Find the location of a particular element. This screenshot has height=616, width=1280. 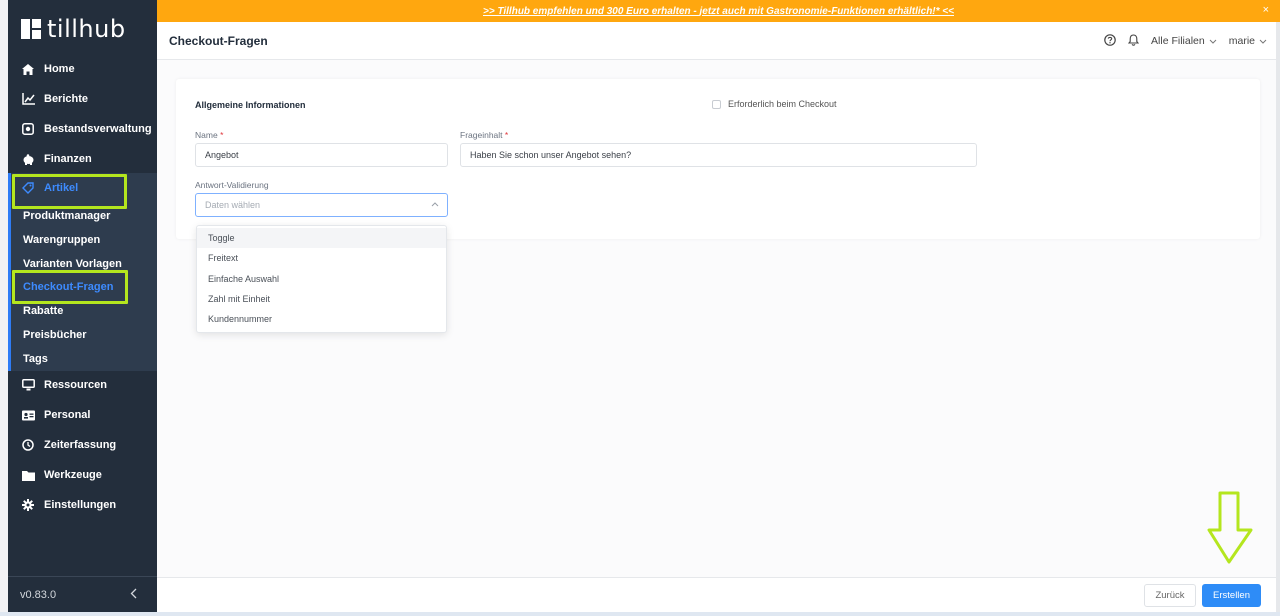

brand-name: tillhub is located at coordinates (86, 29).